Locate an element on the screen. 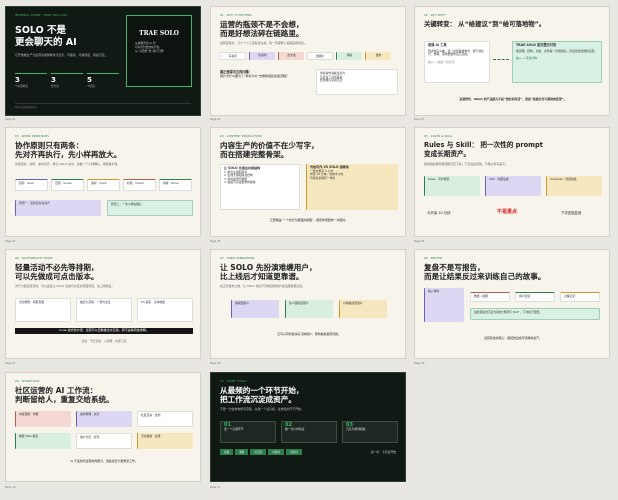  activity-card: 抽奖九宫格 · 一键可交互 is located at coordinates (104, 310).